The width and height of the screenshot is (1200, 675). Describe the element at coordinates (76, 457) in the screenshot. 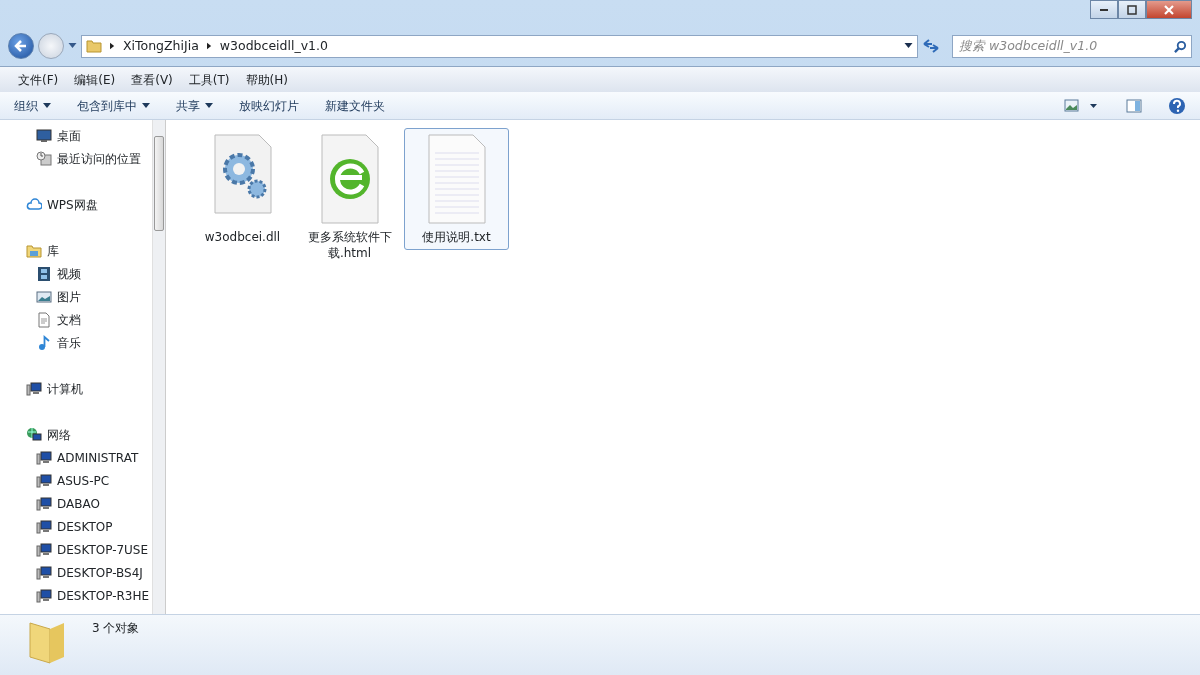

I see `sidebar-item: ADMINISTRAT` at that location.